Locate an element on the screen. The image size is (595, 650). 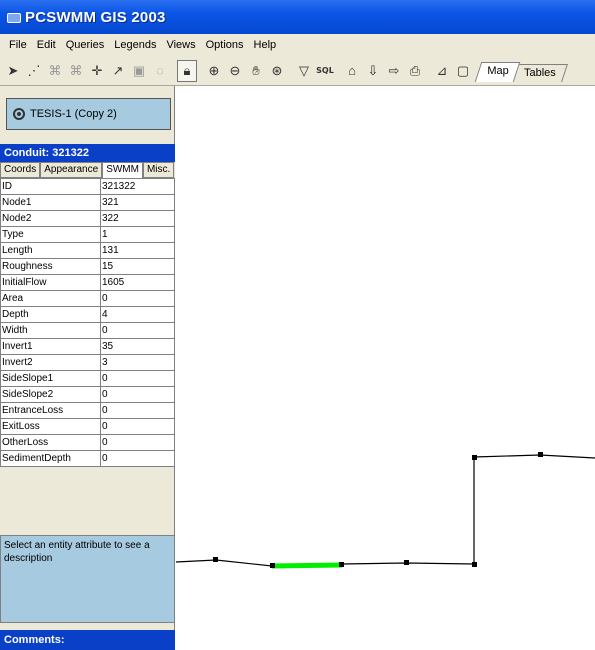
table-row: Node2 322 is located at coordinates (87, 218).